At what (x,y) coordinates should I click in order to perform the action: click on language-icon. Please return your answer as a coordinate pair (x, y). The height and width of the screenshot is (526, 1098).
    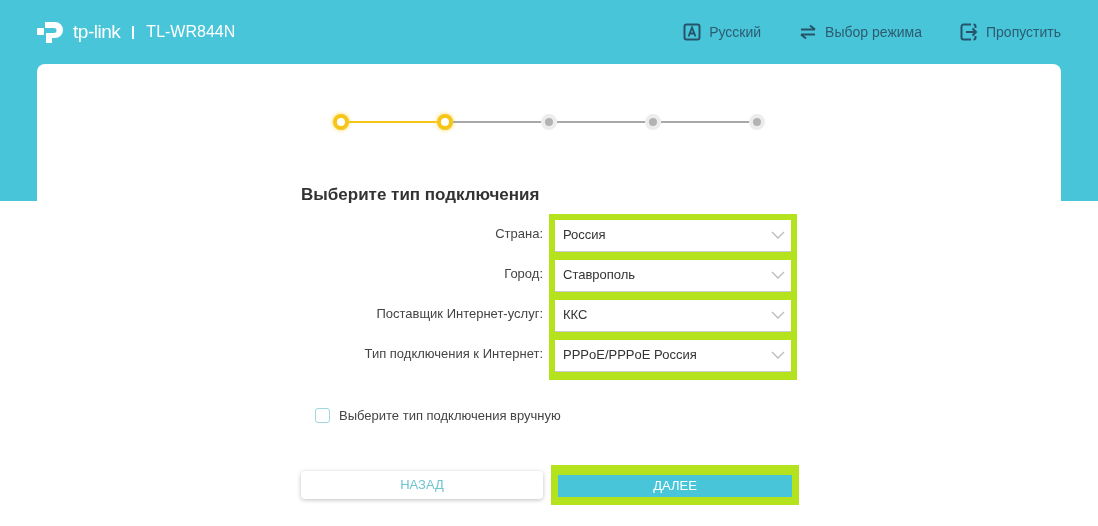
    Looking at the image, I should click on (692, 32).